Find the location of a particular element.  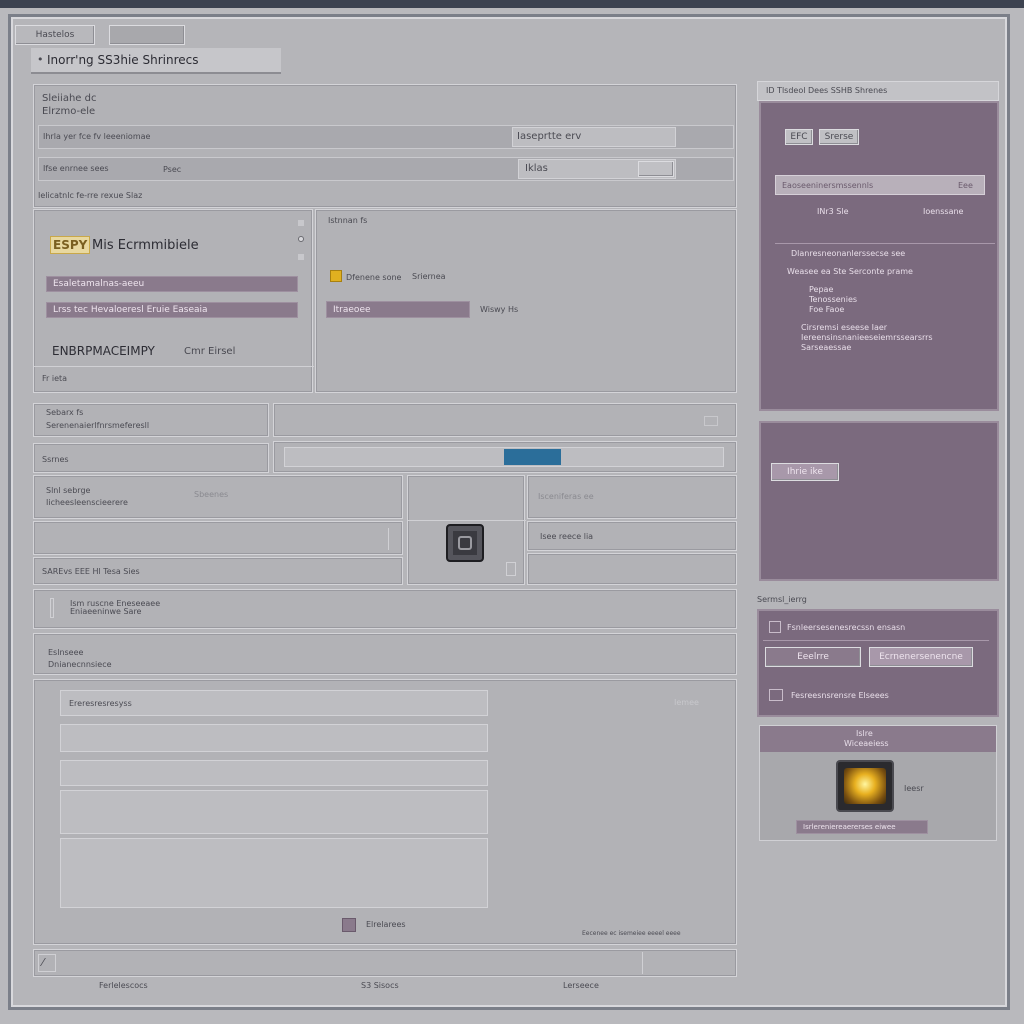

scroll-indicator is located at coordinates (301, 242).